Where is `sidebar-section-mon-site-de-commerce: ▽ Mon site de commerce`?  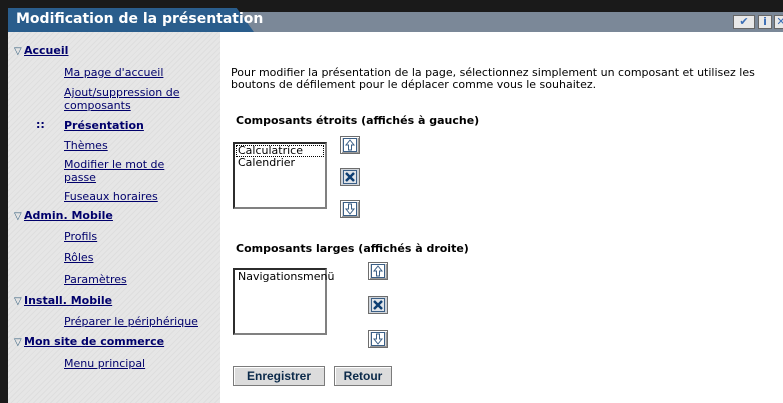 sidebar-section-mon-site-de-commerce: ▽ Mon site de commerce is located at coordinates (86, 341).